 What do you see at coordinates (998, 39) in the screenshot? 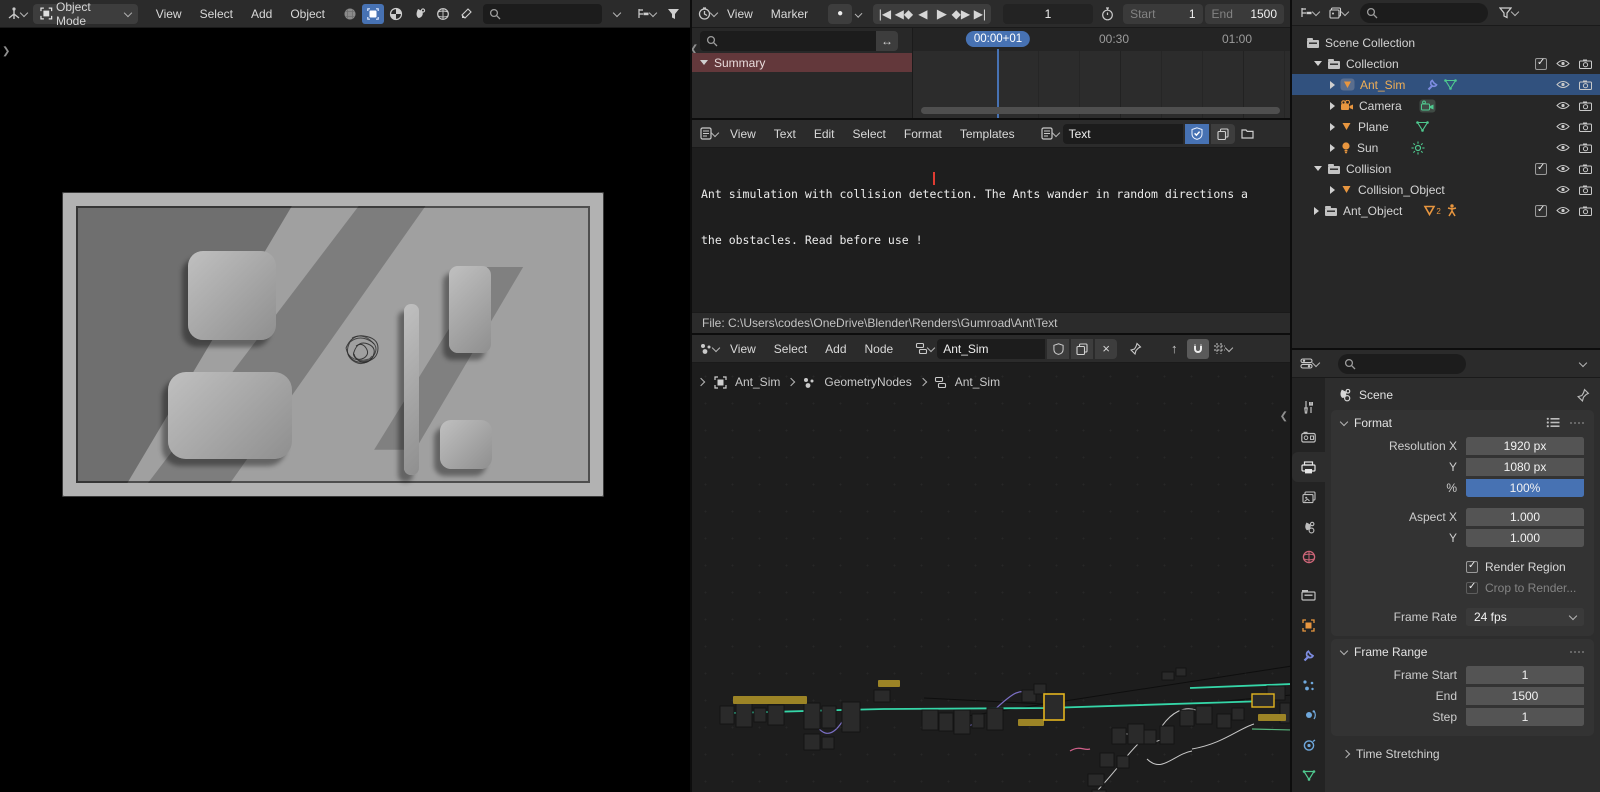
I see `playhead-badge: 00:00+01` at bounding box center [998, 39].